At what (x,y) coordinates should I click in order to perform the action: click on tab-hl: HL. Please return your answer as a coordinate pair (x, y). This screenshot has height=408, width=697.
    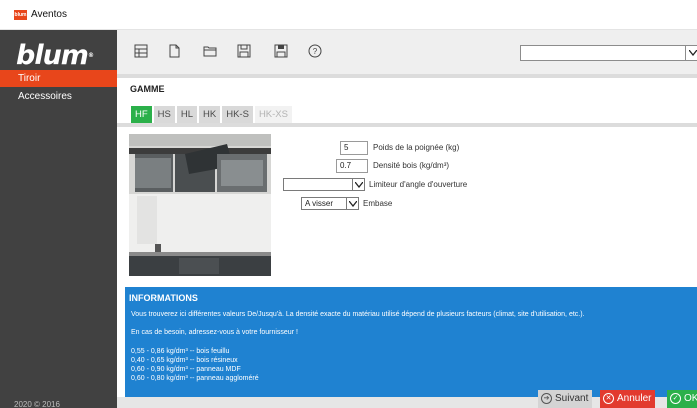
    Looking at the image, I should click on (187, 114).